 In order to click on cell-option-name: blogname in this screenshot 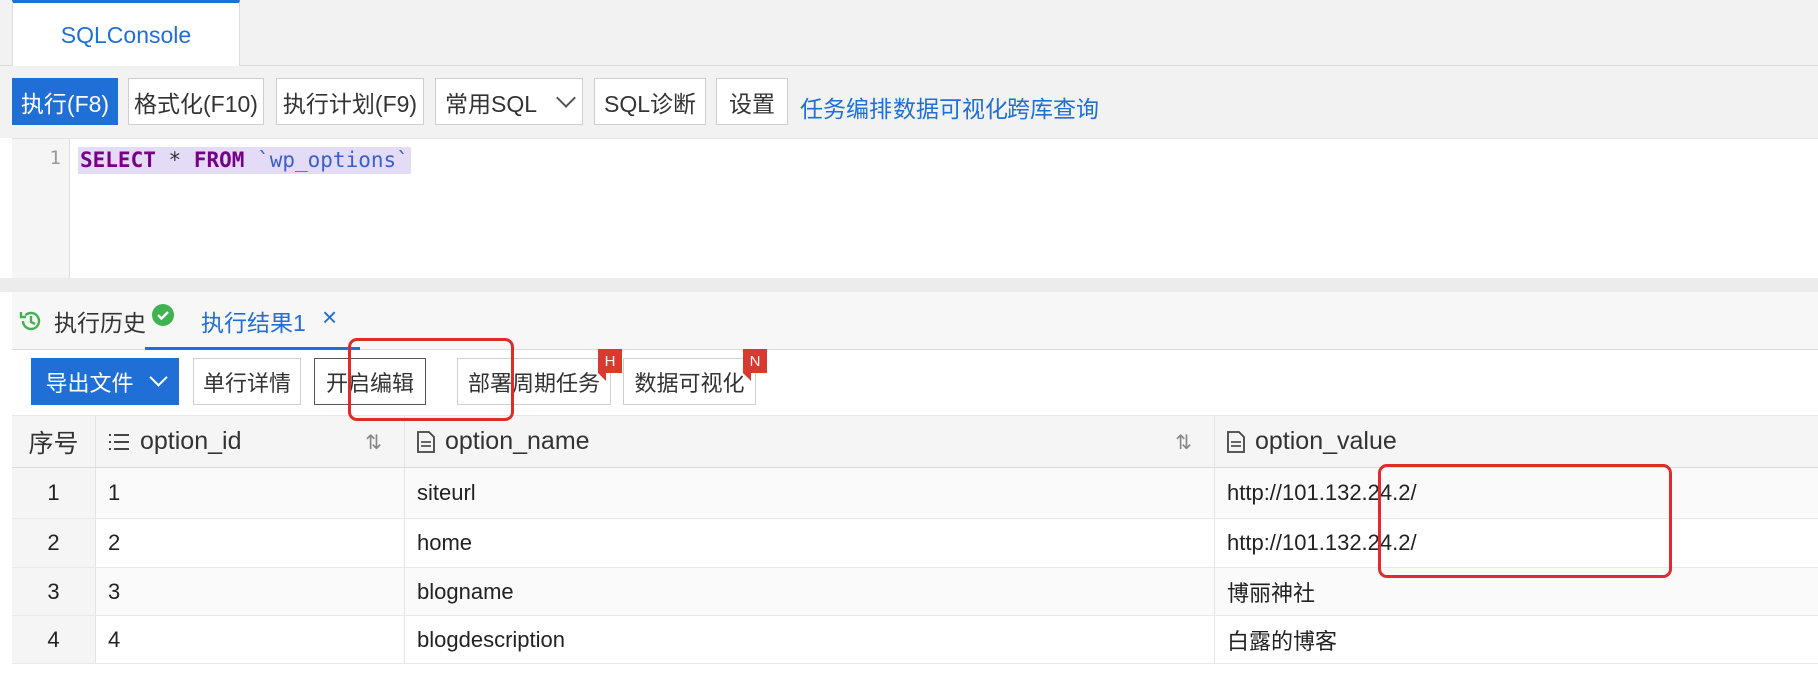, I will do `click(810, 591)`.